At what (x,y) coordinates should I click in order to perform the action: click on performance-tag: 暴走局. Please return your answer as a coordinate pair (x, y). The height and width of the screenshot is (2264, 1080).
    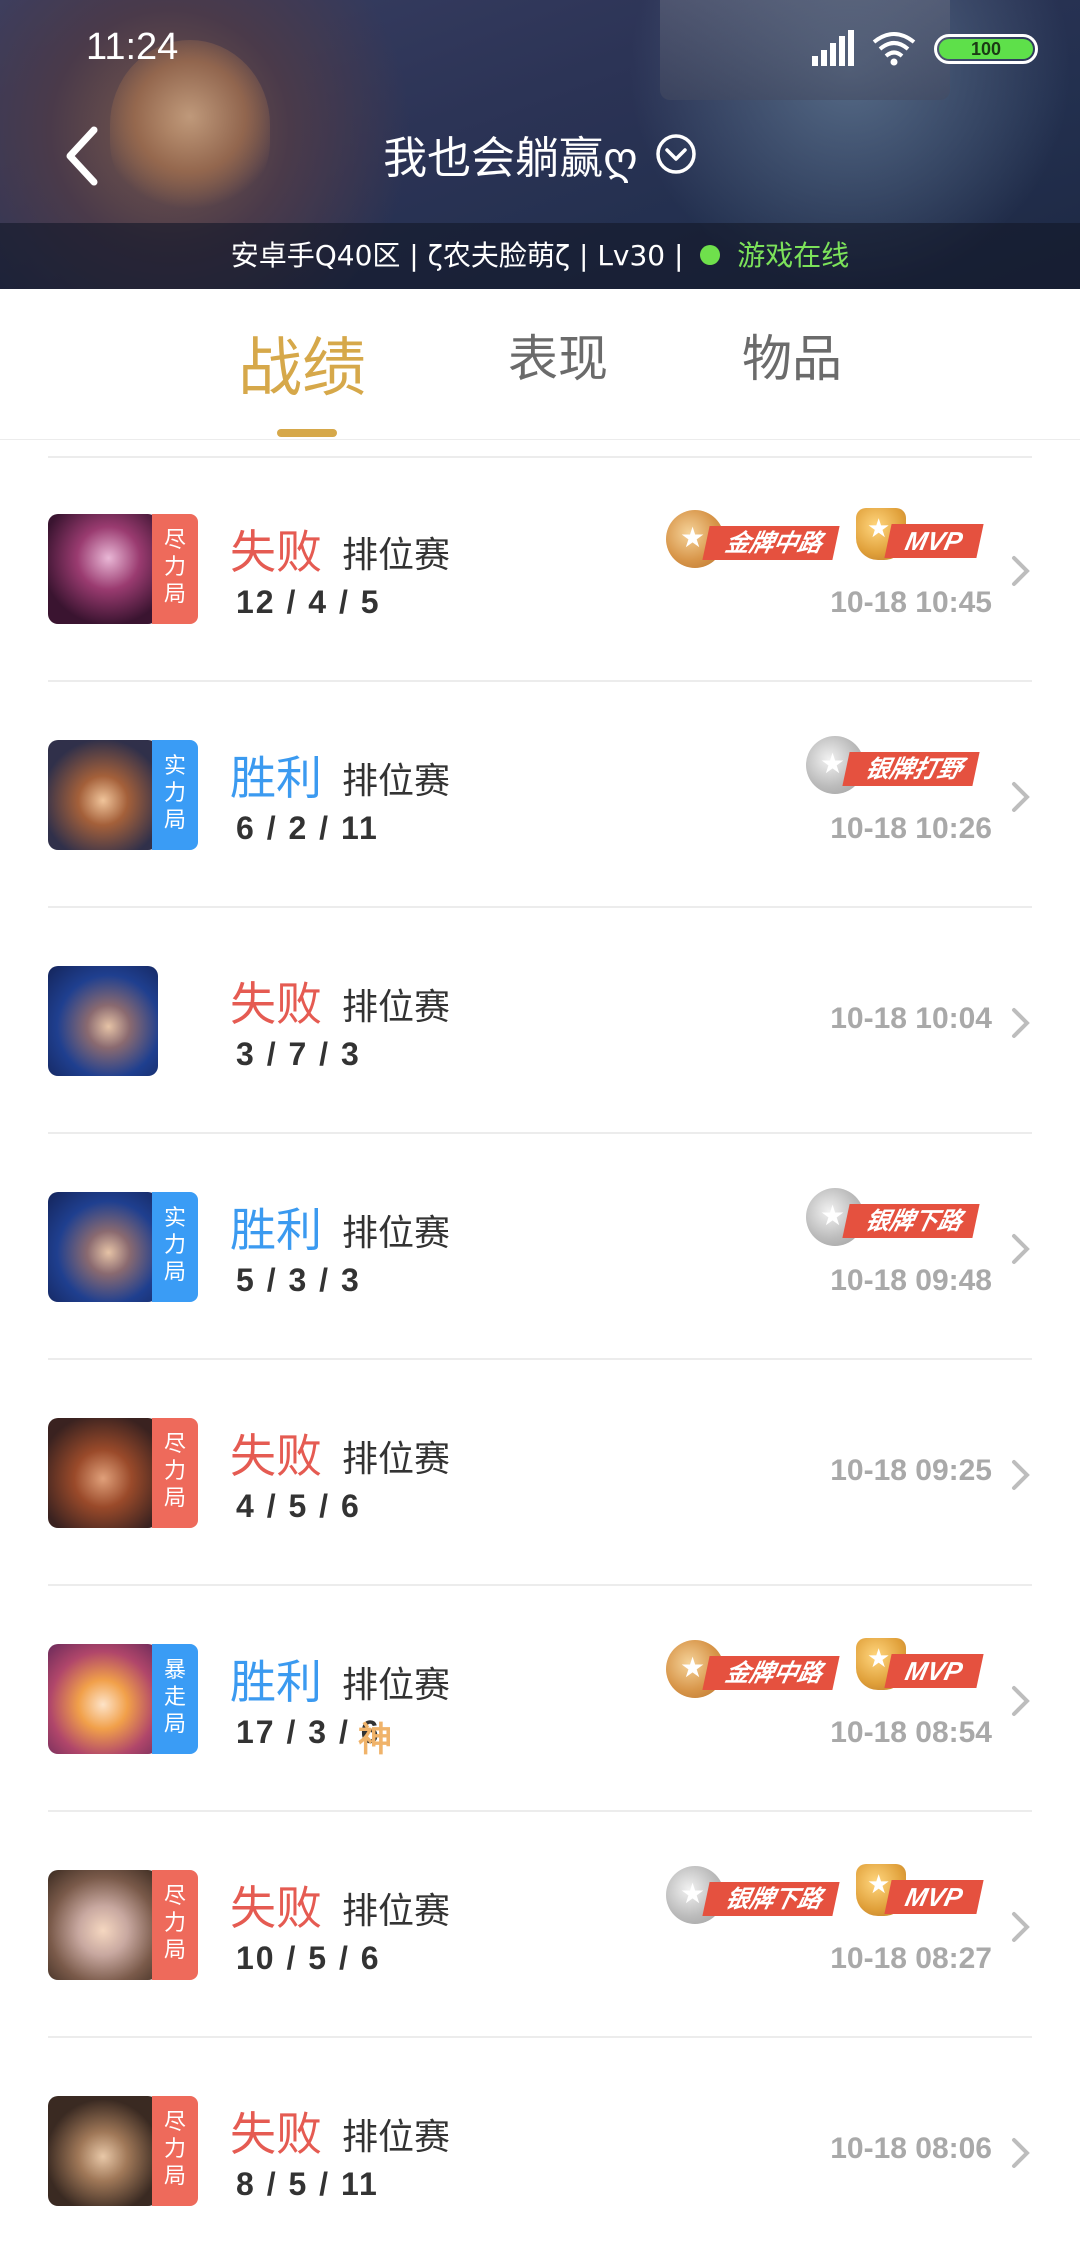
    Looking at the image, I should click on (175, 1699).